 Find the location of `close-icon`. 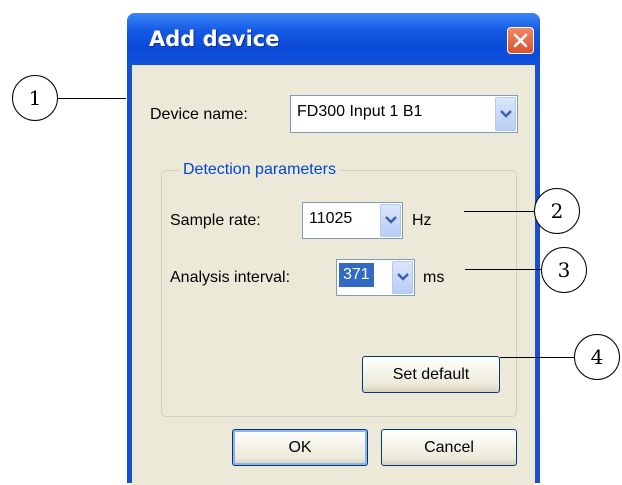

close-icon is located at coordinates (520, 40).